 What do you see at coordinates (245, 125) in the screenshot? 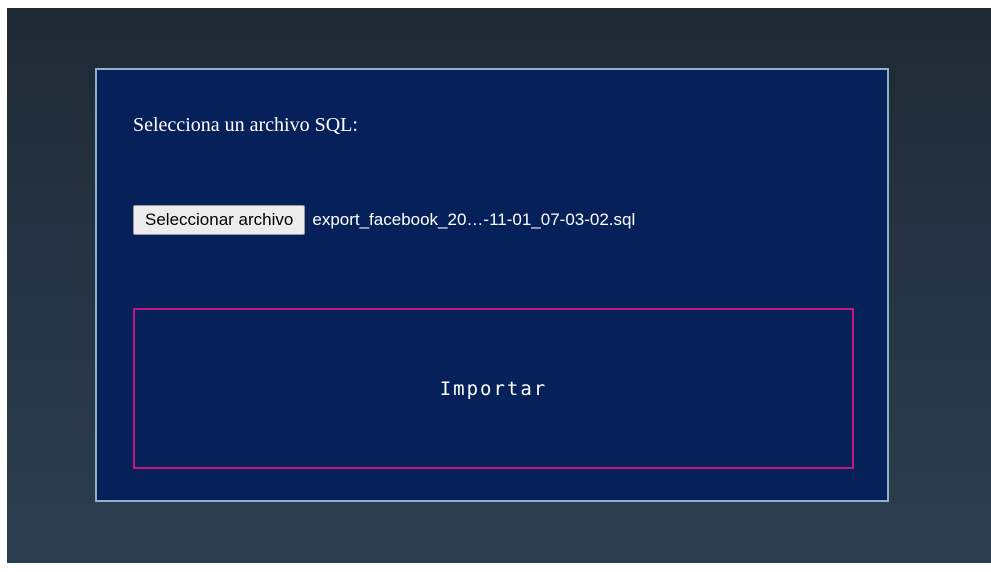
I see `select-file-prompt: Selecciona un archivo SQL:` at bounding box center [245, 125].